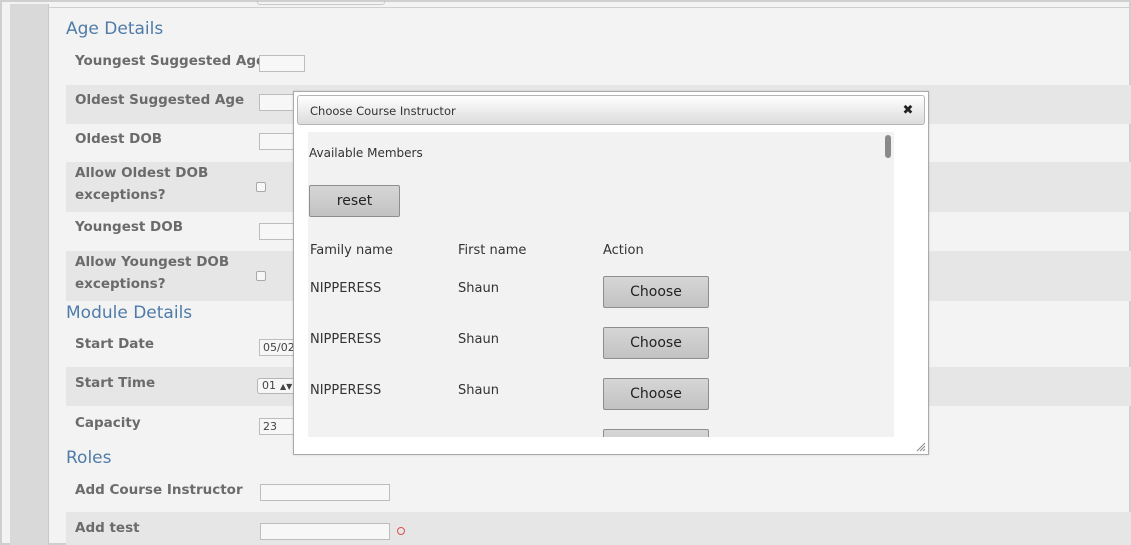 The image size is (1131, 545). I want to click on left-gutter, so click(29, 274).